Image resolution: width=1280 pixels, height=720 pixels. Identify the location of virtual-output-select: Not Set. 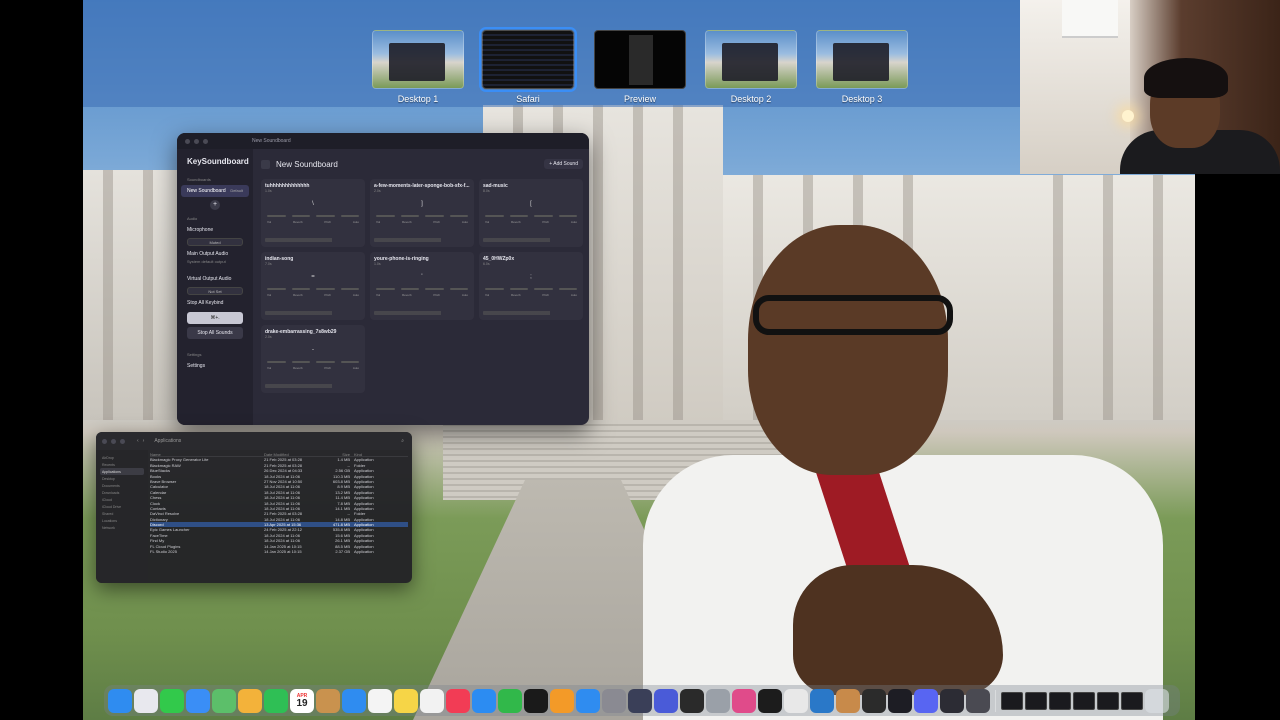
(215, 291).